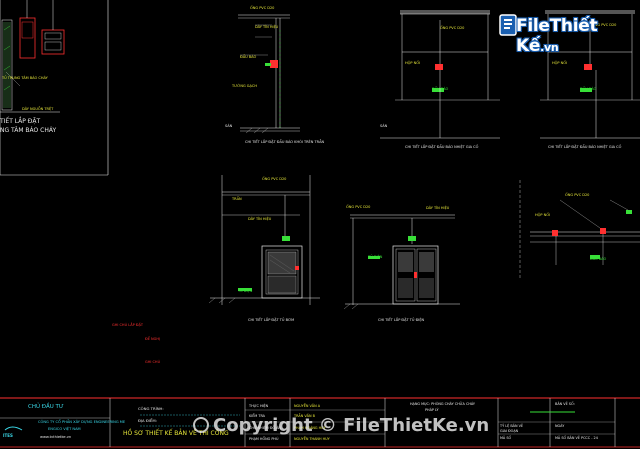  What do you see at coordinates (271, 320) in the screenshot?
I see `d4-caption: CHI TIẾT LẮP ĐẶT TỦ BƠM` at bounding box center [271, 320].